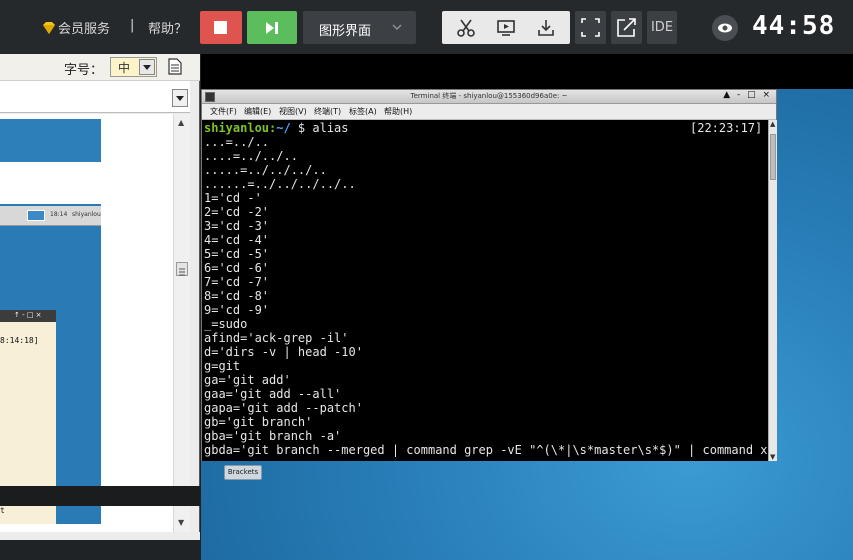 The image size is (853, 560). What do you see at coordinates (240, 128) in the screenshot?
I see `prompt-user: shiyanlou:` at bounding box center [240, 128].